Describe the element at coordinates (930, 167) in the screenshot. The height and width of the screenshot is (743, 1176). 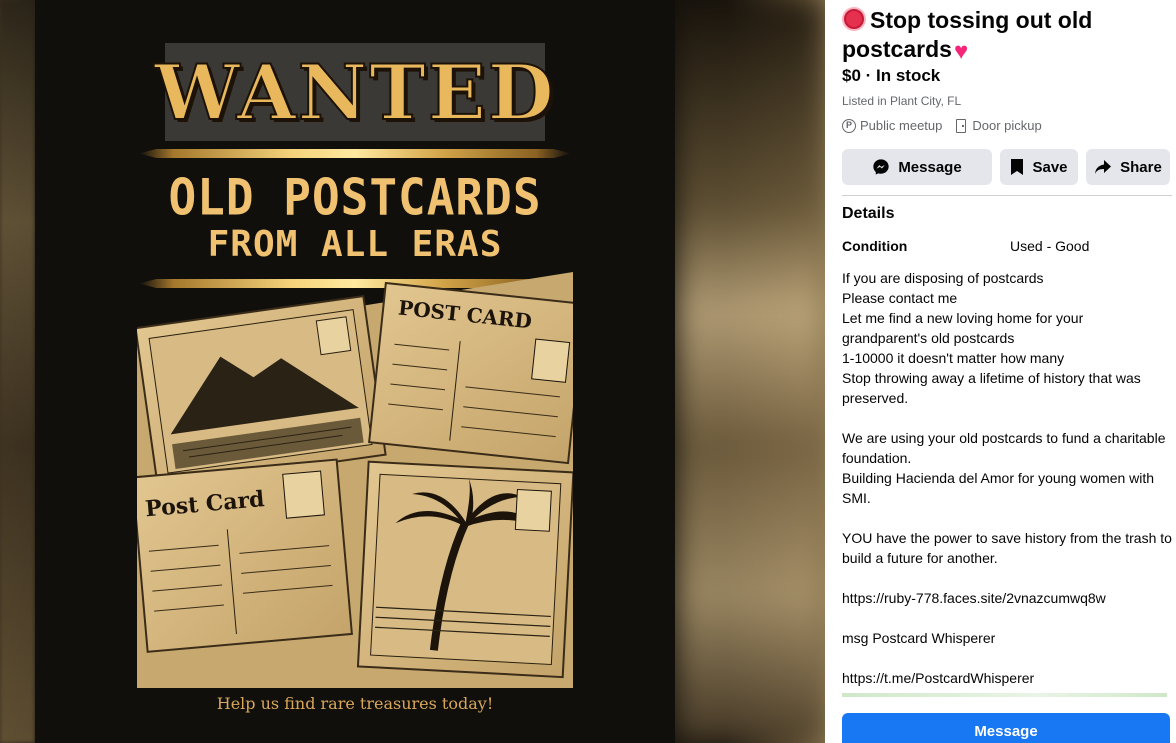
I see `message-button-label: Message` at that location.